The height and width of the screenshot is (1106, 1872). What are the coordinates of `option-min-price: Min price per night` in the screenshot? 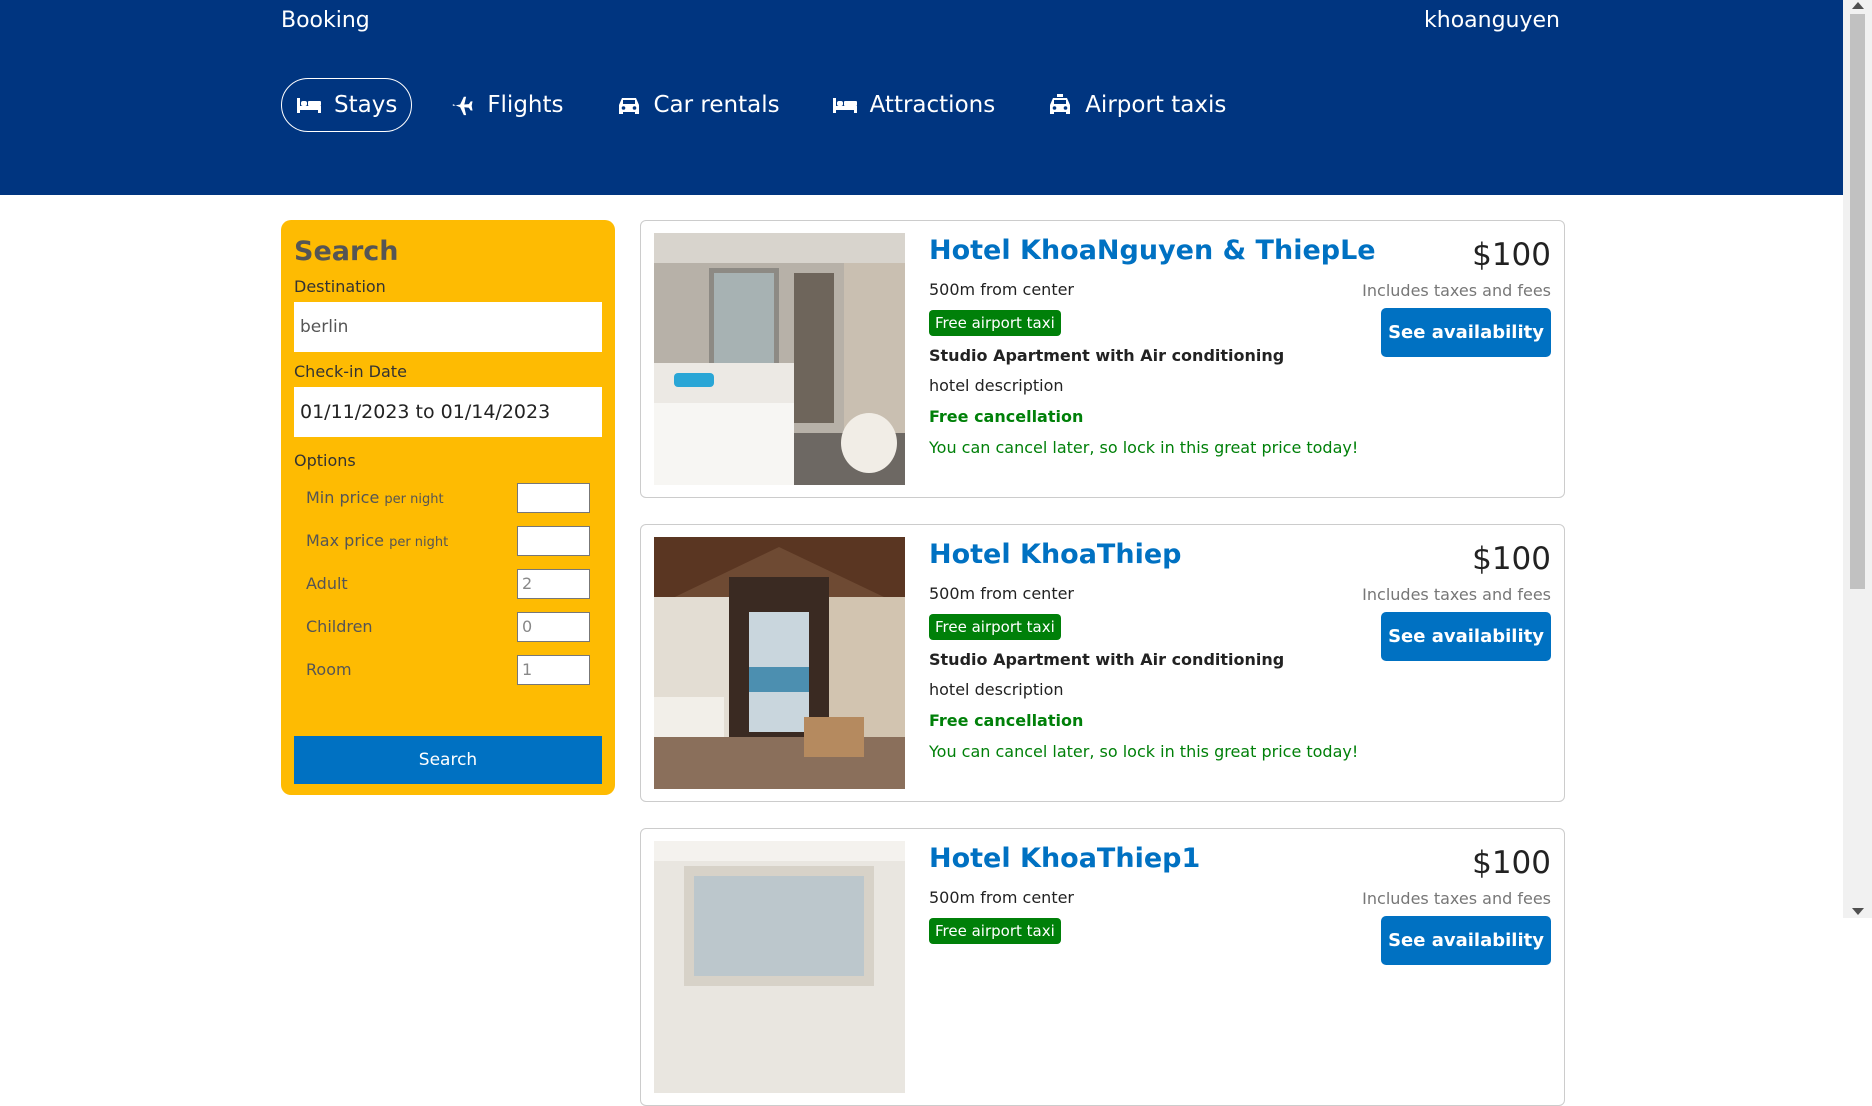 It's located at (448, 497).